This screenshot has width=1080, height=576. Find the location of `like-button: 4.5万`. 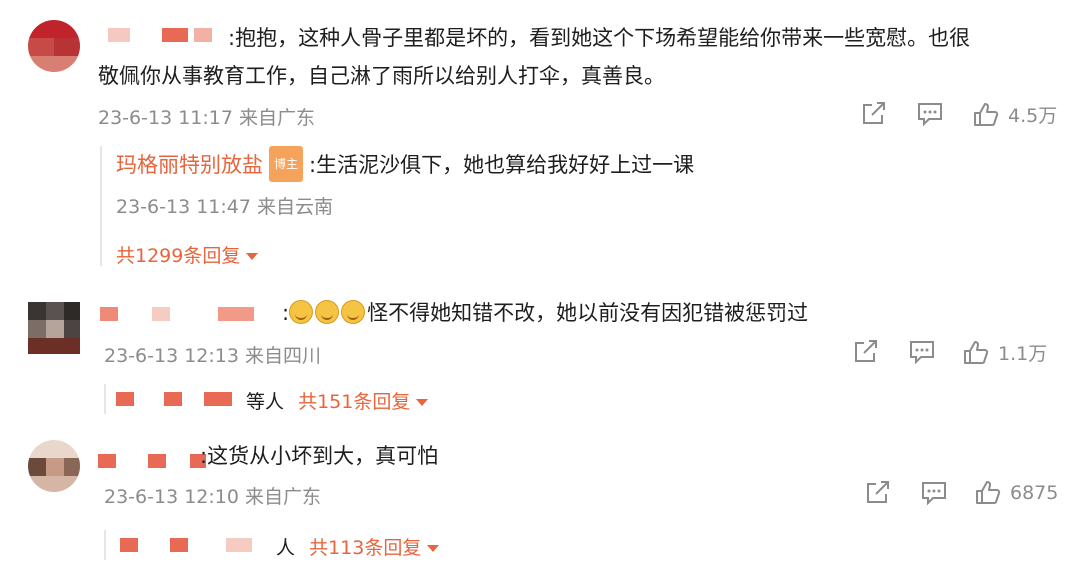

like-button: 4.5万 is located at coordinates (1014, 114).